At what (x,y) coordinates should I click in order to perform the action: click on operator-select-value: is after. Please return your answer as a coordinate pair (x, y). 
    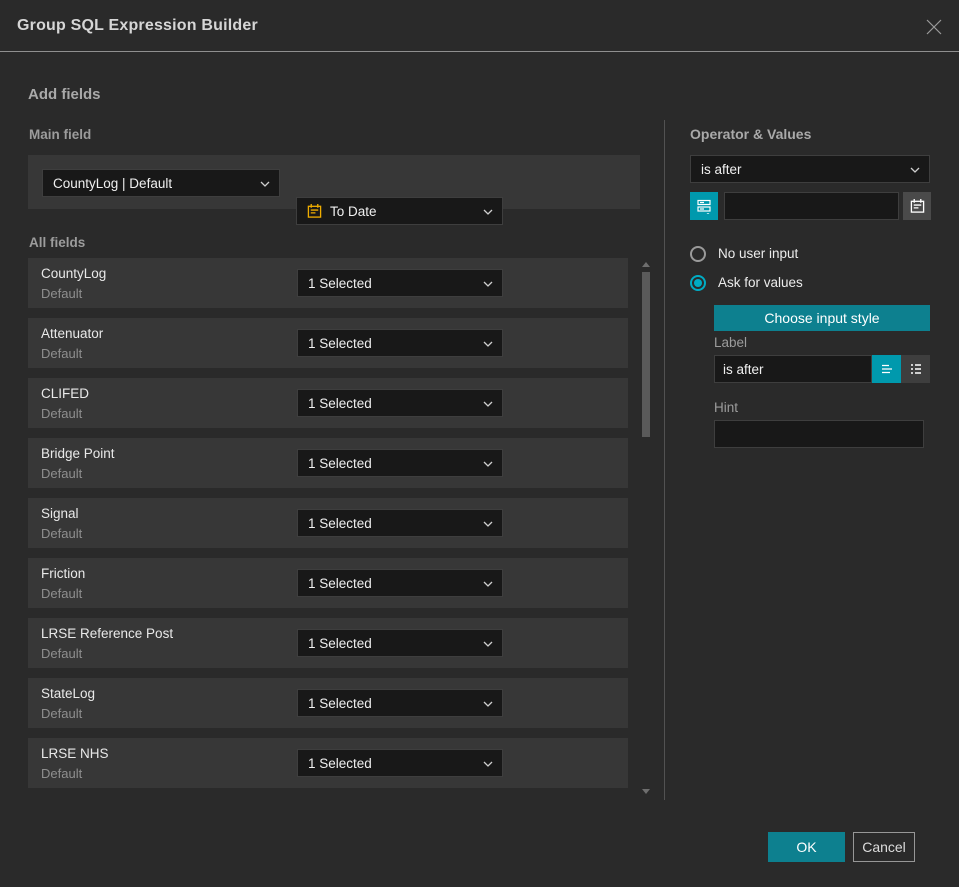
    Looking at the image, I should click on (721, 169).